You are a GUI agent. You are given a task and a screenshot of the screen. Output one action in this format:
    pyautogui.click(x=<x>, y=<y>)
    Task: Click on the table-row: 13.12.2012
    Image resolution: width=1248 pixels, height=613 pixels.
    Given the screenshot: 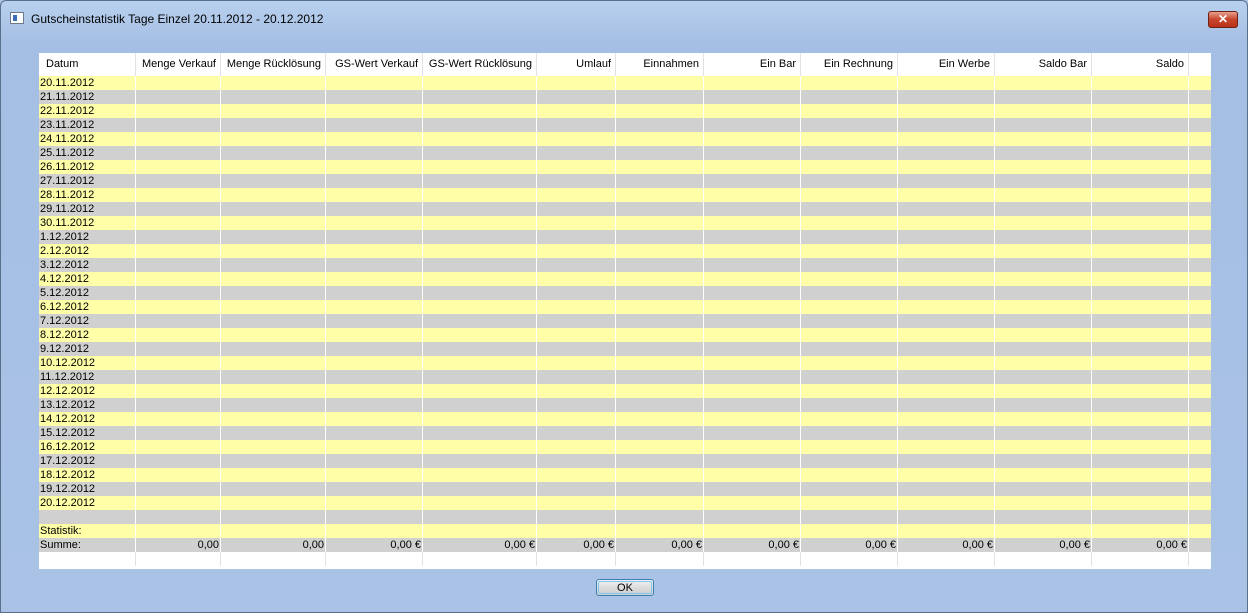 What is the action you would take?
    pyautogui.click(x=625, y=405)
    